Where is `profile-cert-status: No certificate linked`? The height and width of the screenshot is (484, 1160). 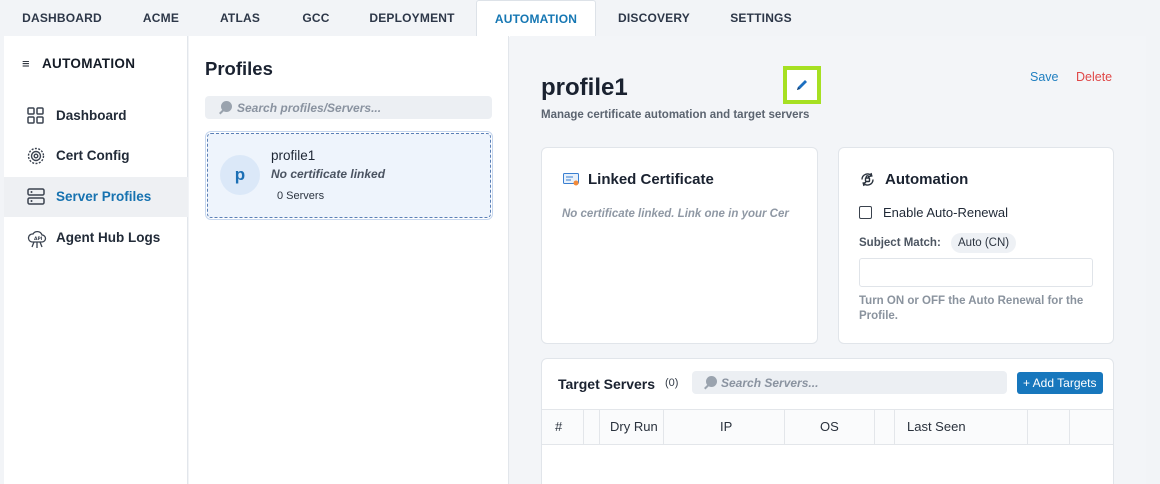
profile-cert-status: No certificate linked is located at coordinates (328, 174).